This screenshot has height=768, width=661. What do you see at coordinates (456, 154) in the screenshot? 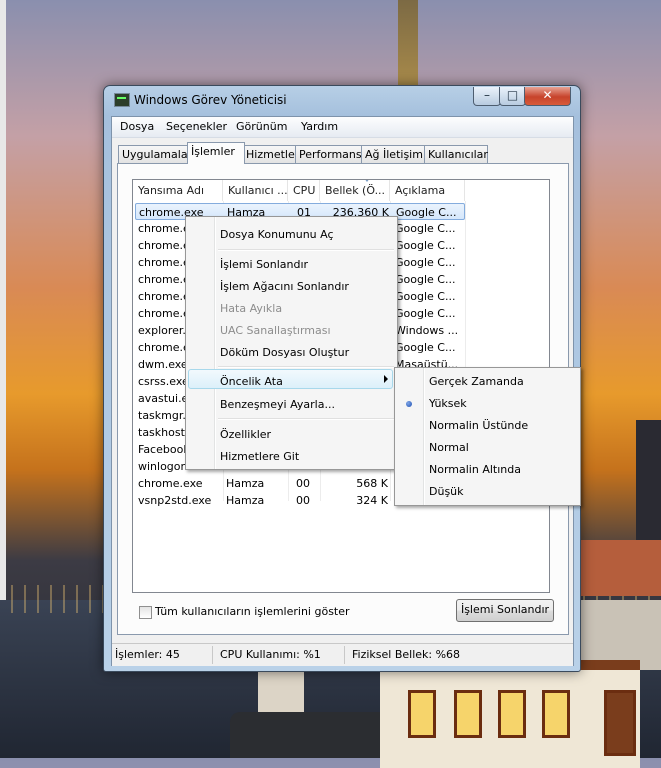
I see `tab-kullanicilar: Kullanıcılar` at bounding box center [456, 154].